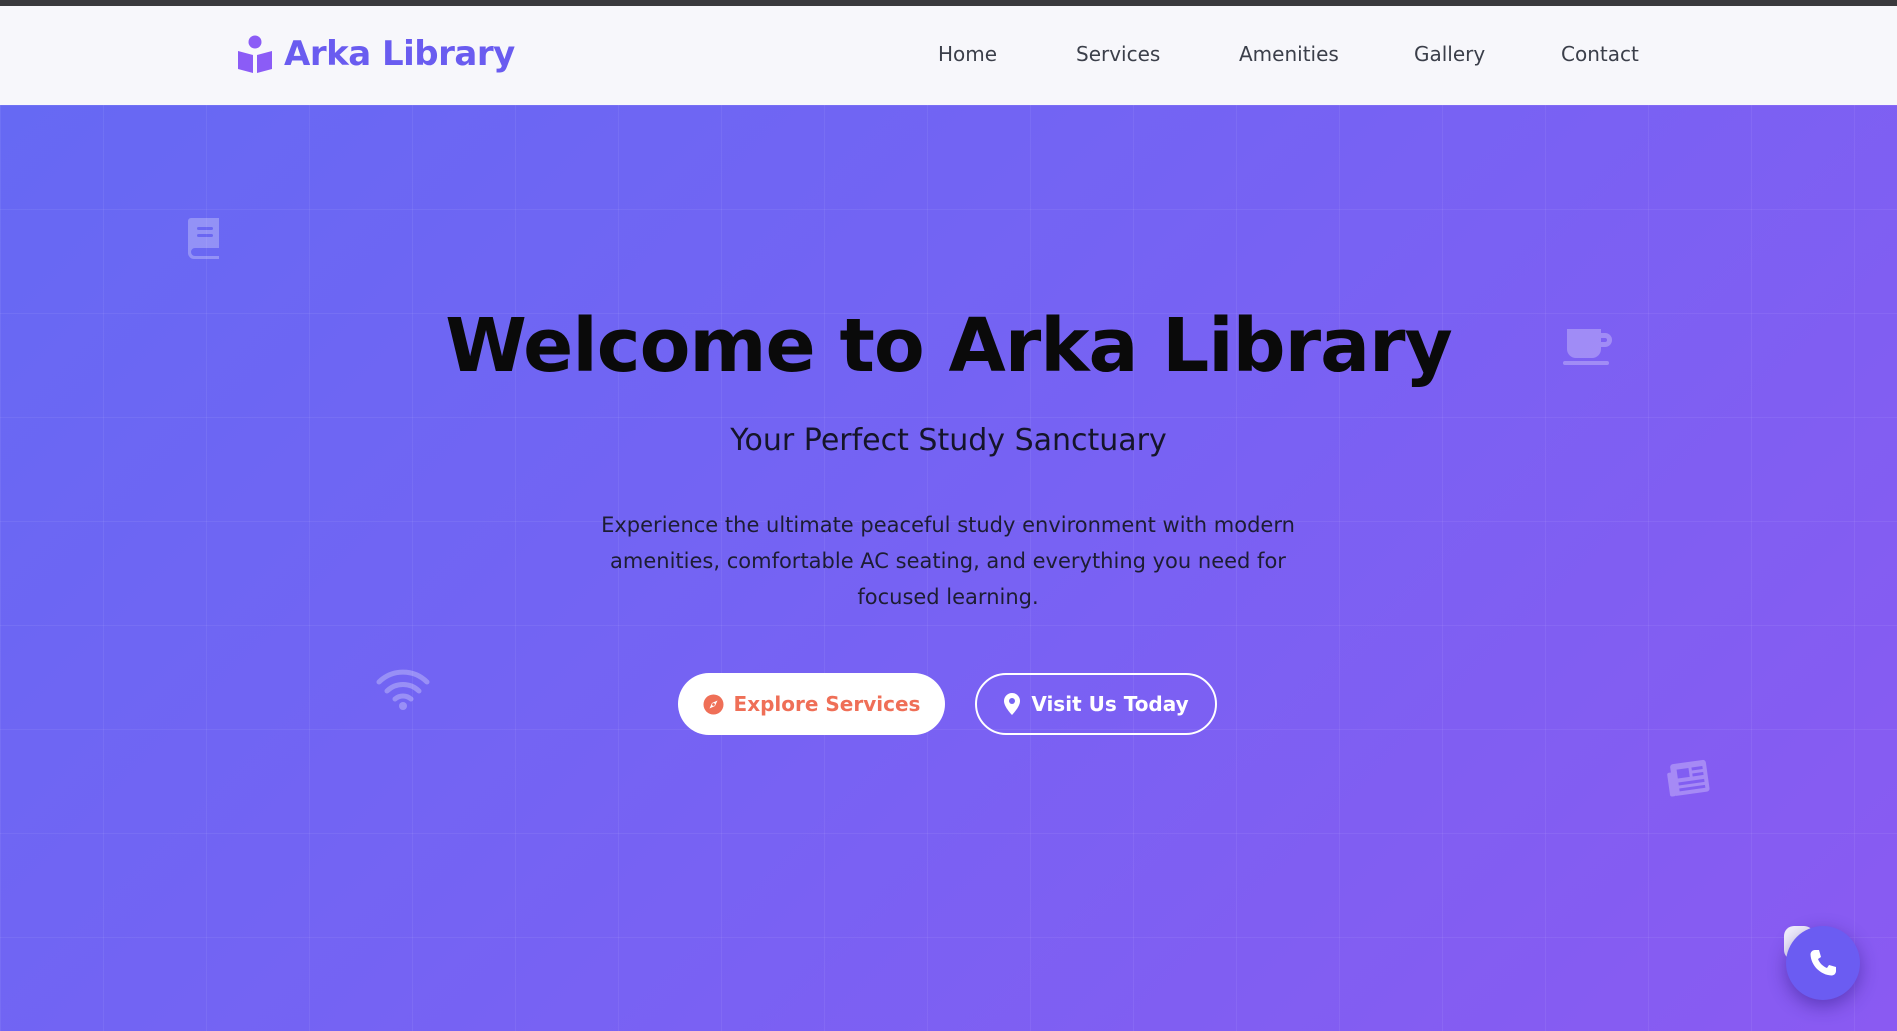  I want to click on phone-icon, so click(1823, 963).